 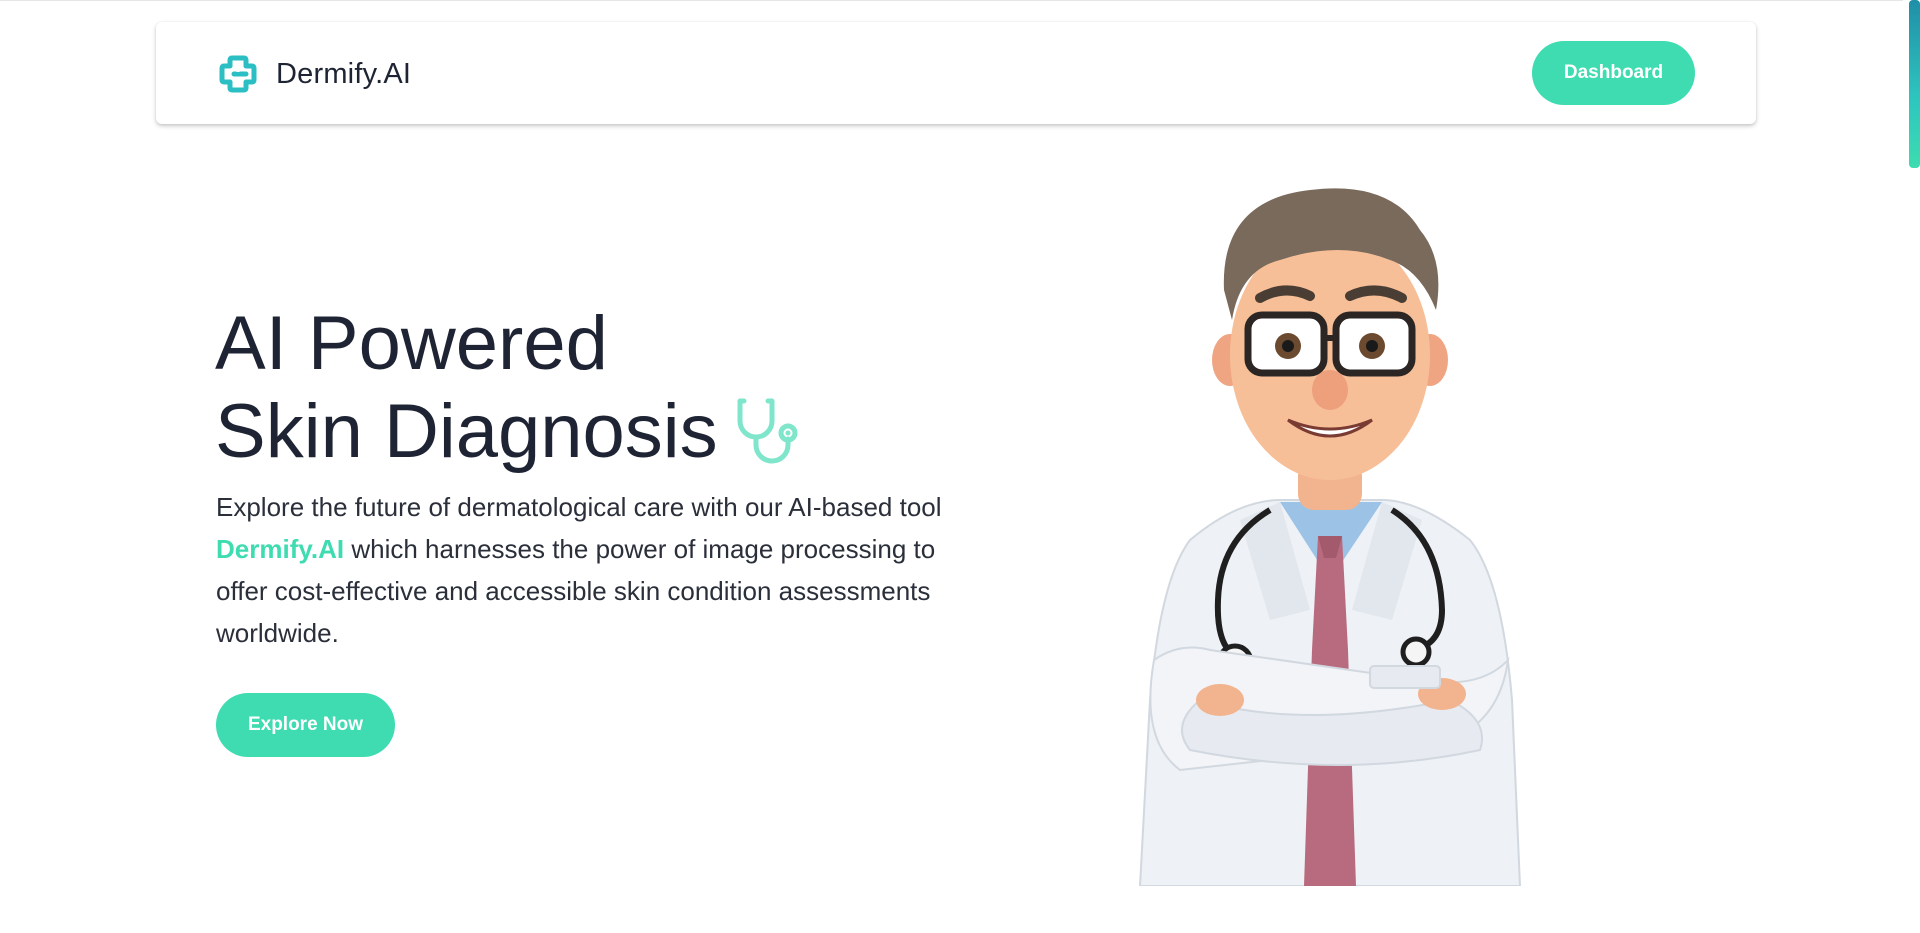 I want to click on hero-description-brand: Dermify.AI, so click(x=280, y=549).